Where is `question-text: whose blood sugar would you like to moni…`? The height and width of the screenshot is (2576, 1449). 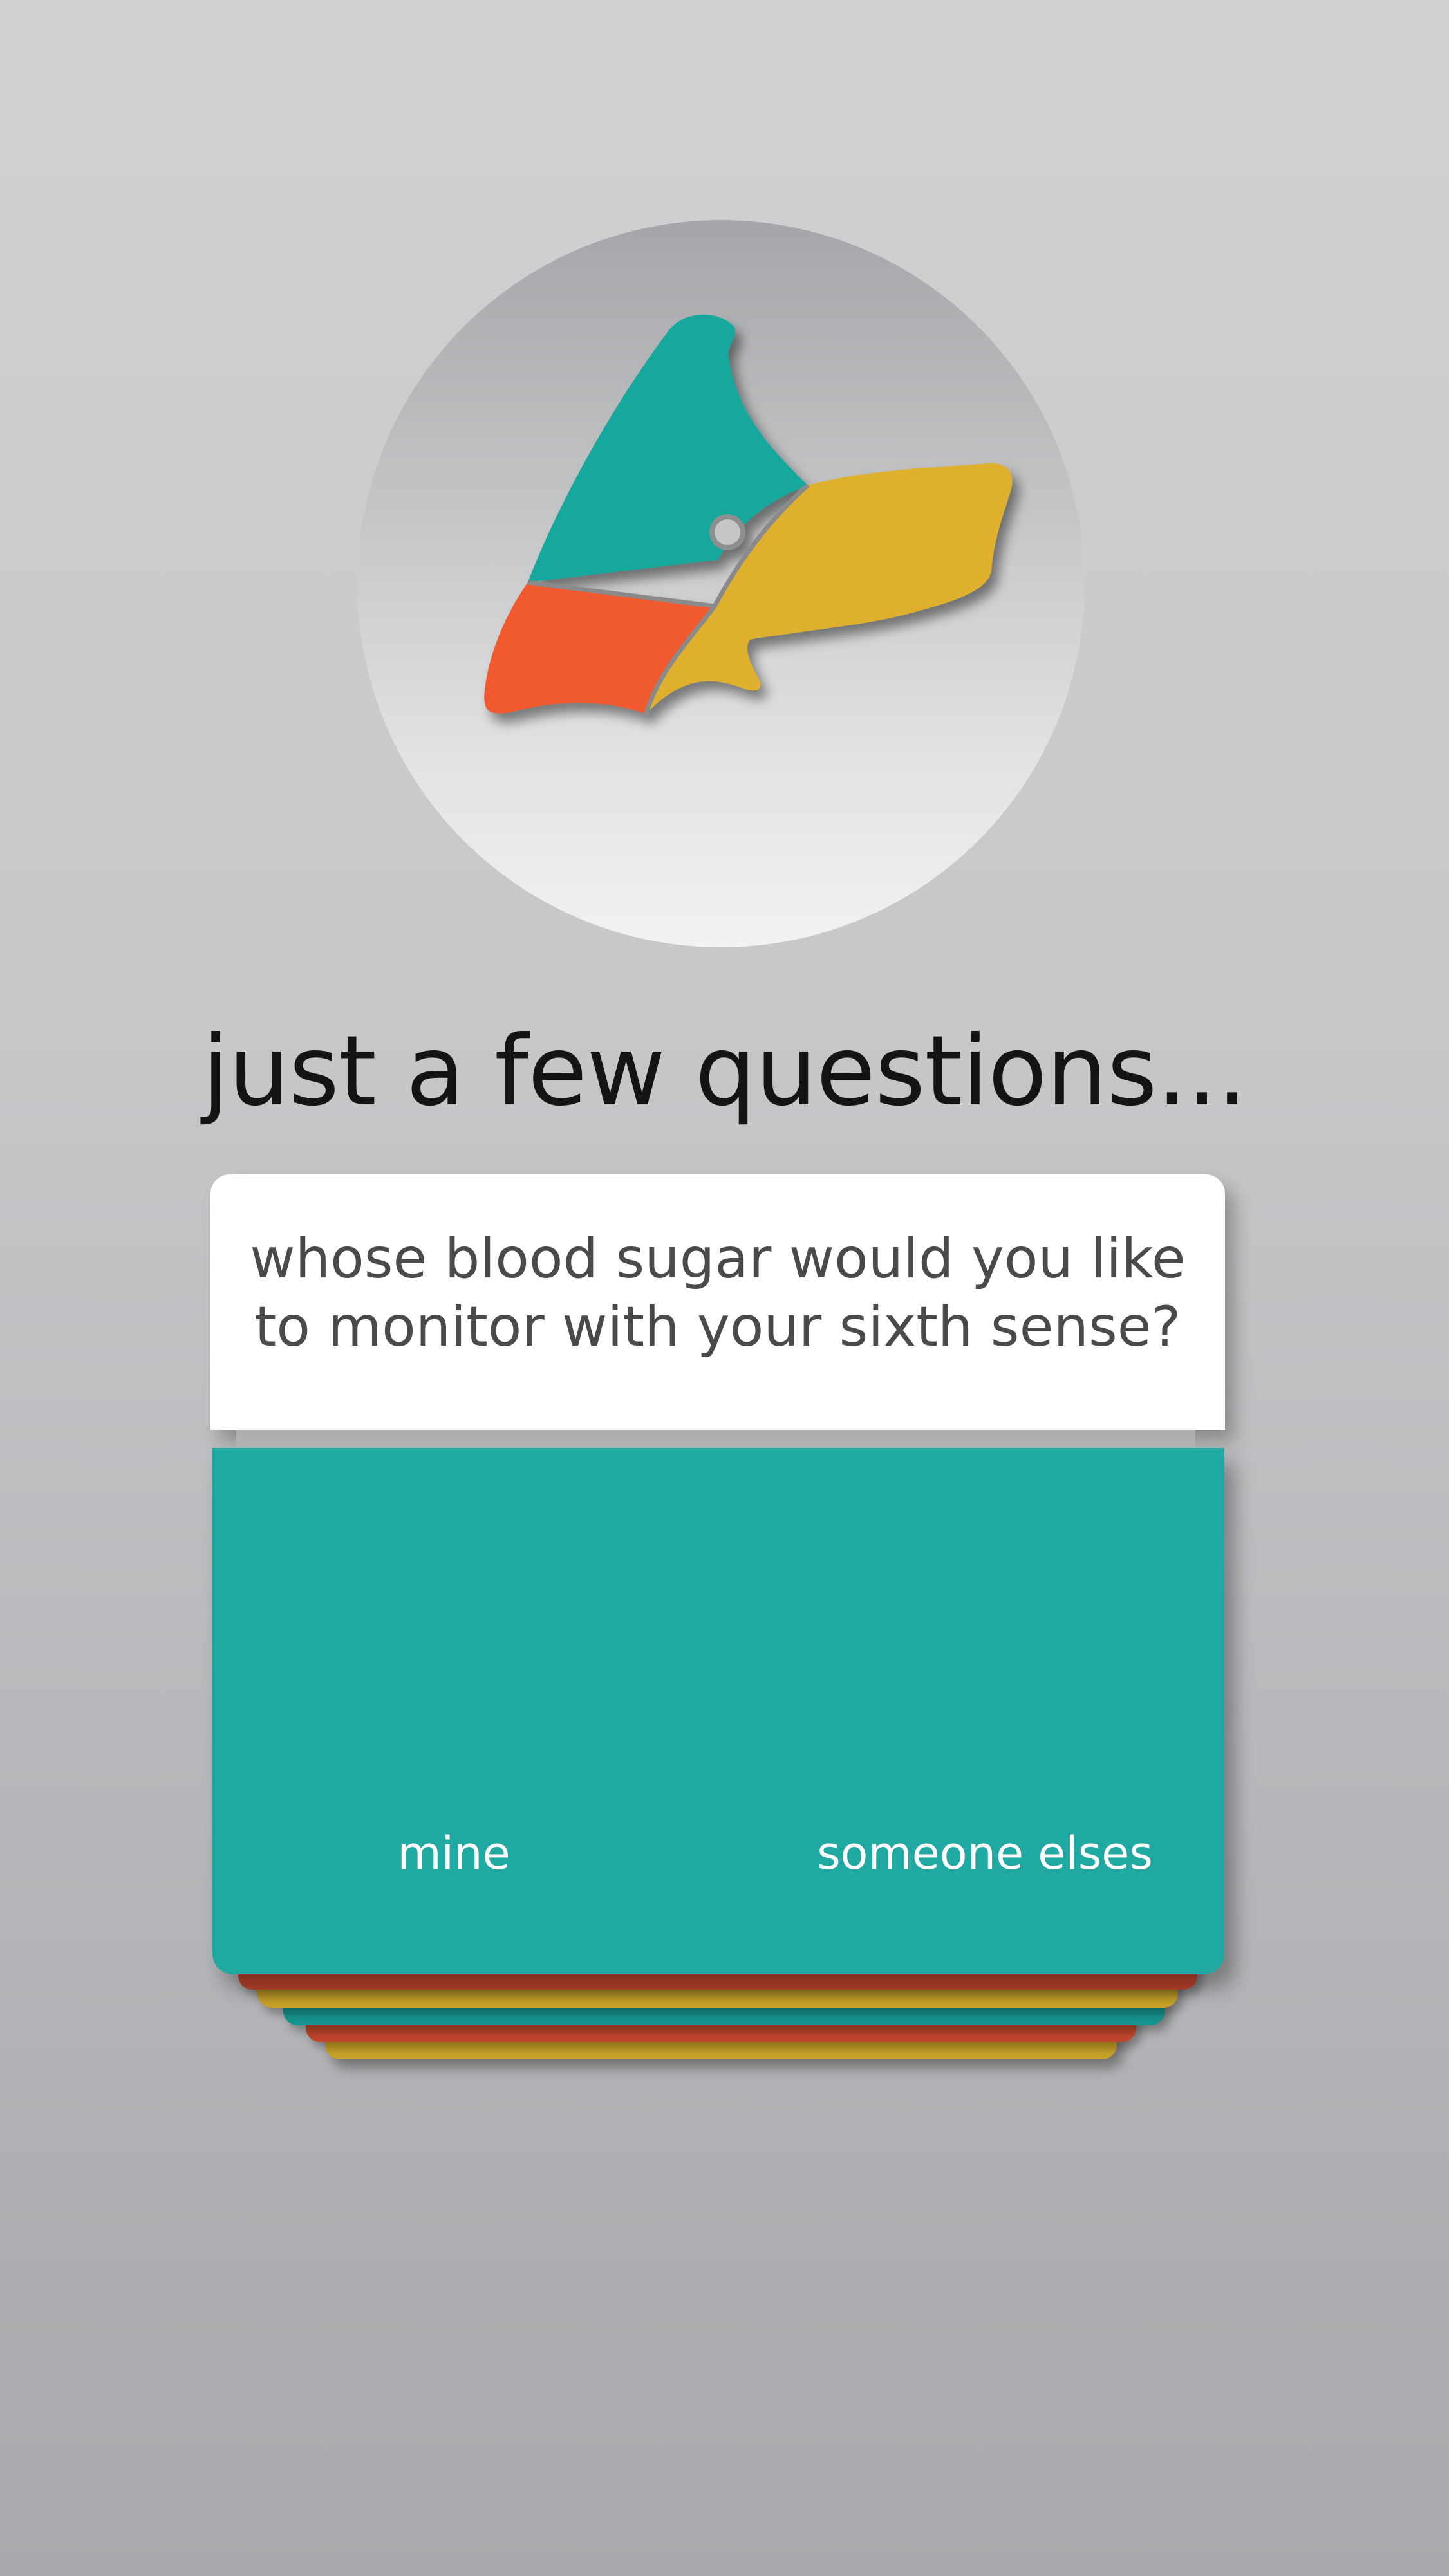
question-text: whose blood sugar would you like to moni… is located at coordinates (718, 1293).